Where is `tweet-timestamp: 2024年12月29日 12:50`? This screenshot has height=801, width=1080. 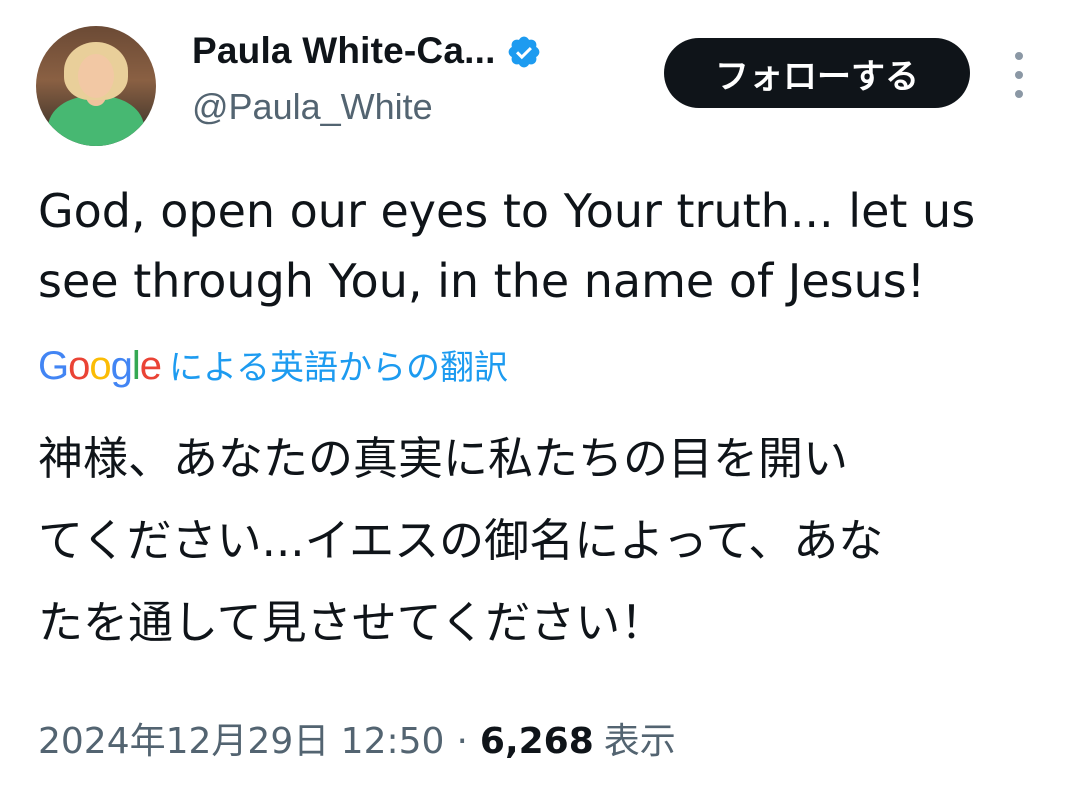
tweet-timestamp: 2024年12月29日 12:50 is located at coordinates (241, 738).